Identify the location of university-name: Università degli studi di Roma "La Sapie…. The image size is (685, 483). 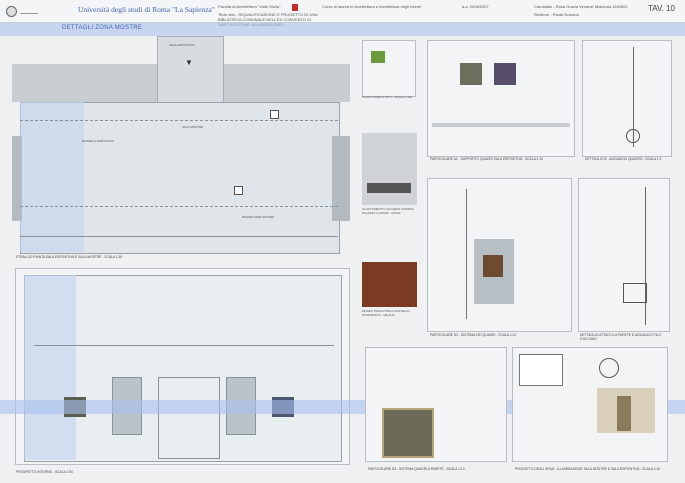
(146, 9).